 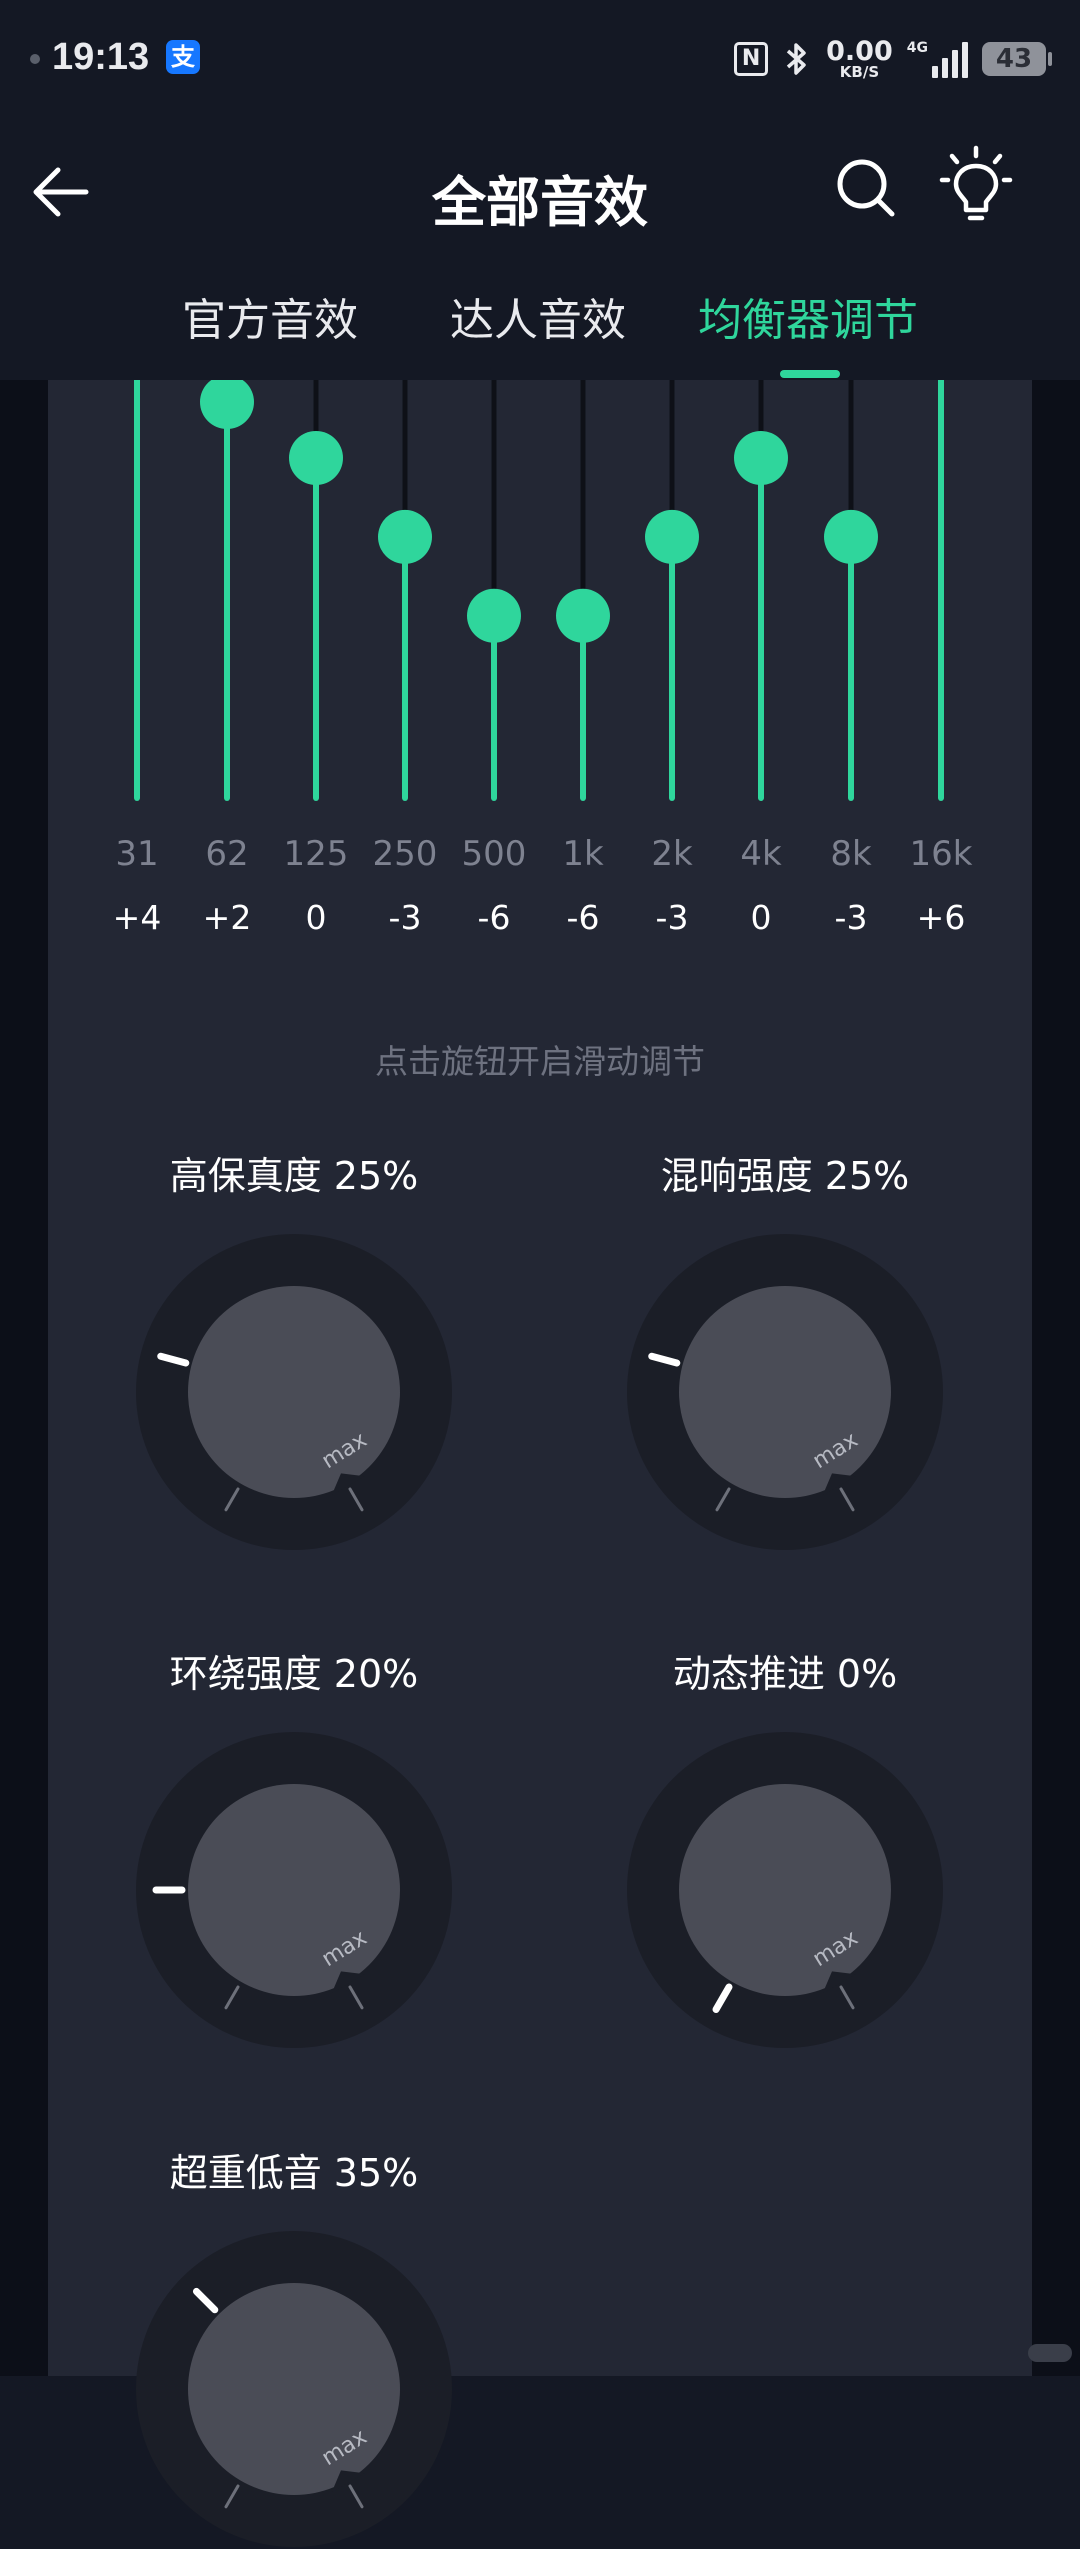 I want to click on tab-active-indicator, so click(x=810, y=374).